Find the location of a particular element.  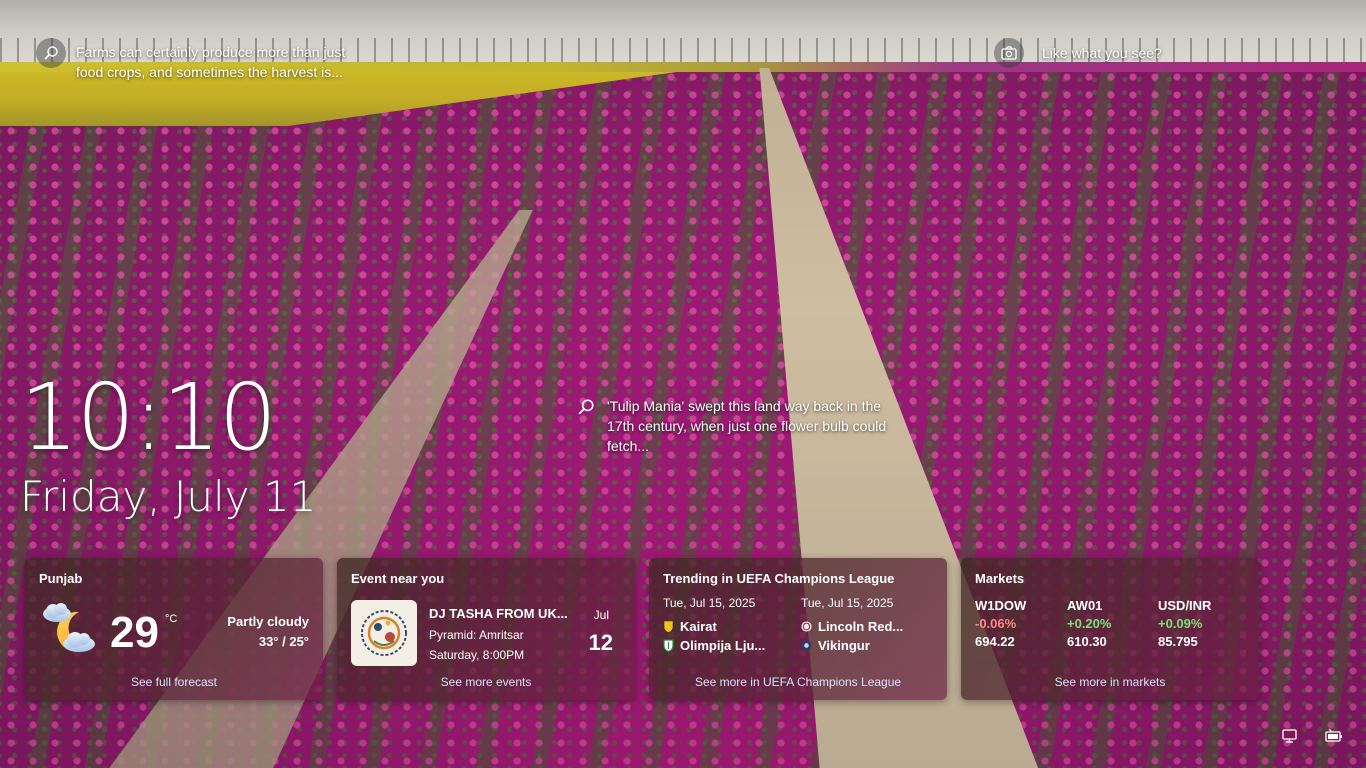

market-change: +0.20% is located at coordinates (1089, 623).